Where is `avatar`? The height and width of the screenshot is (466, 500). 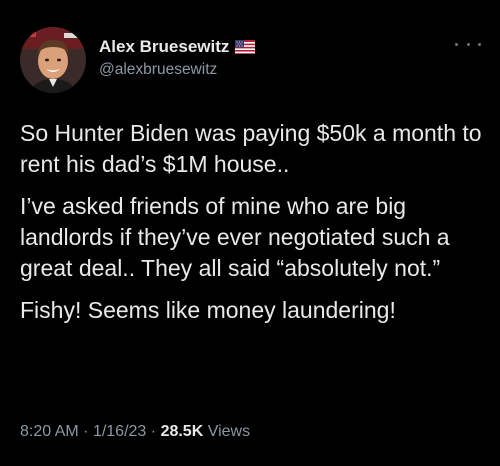
avatar is located at coordinates (53, 60).